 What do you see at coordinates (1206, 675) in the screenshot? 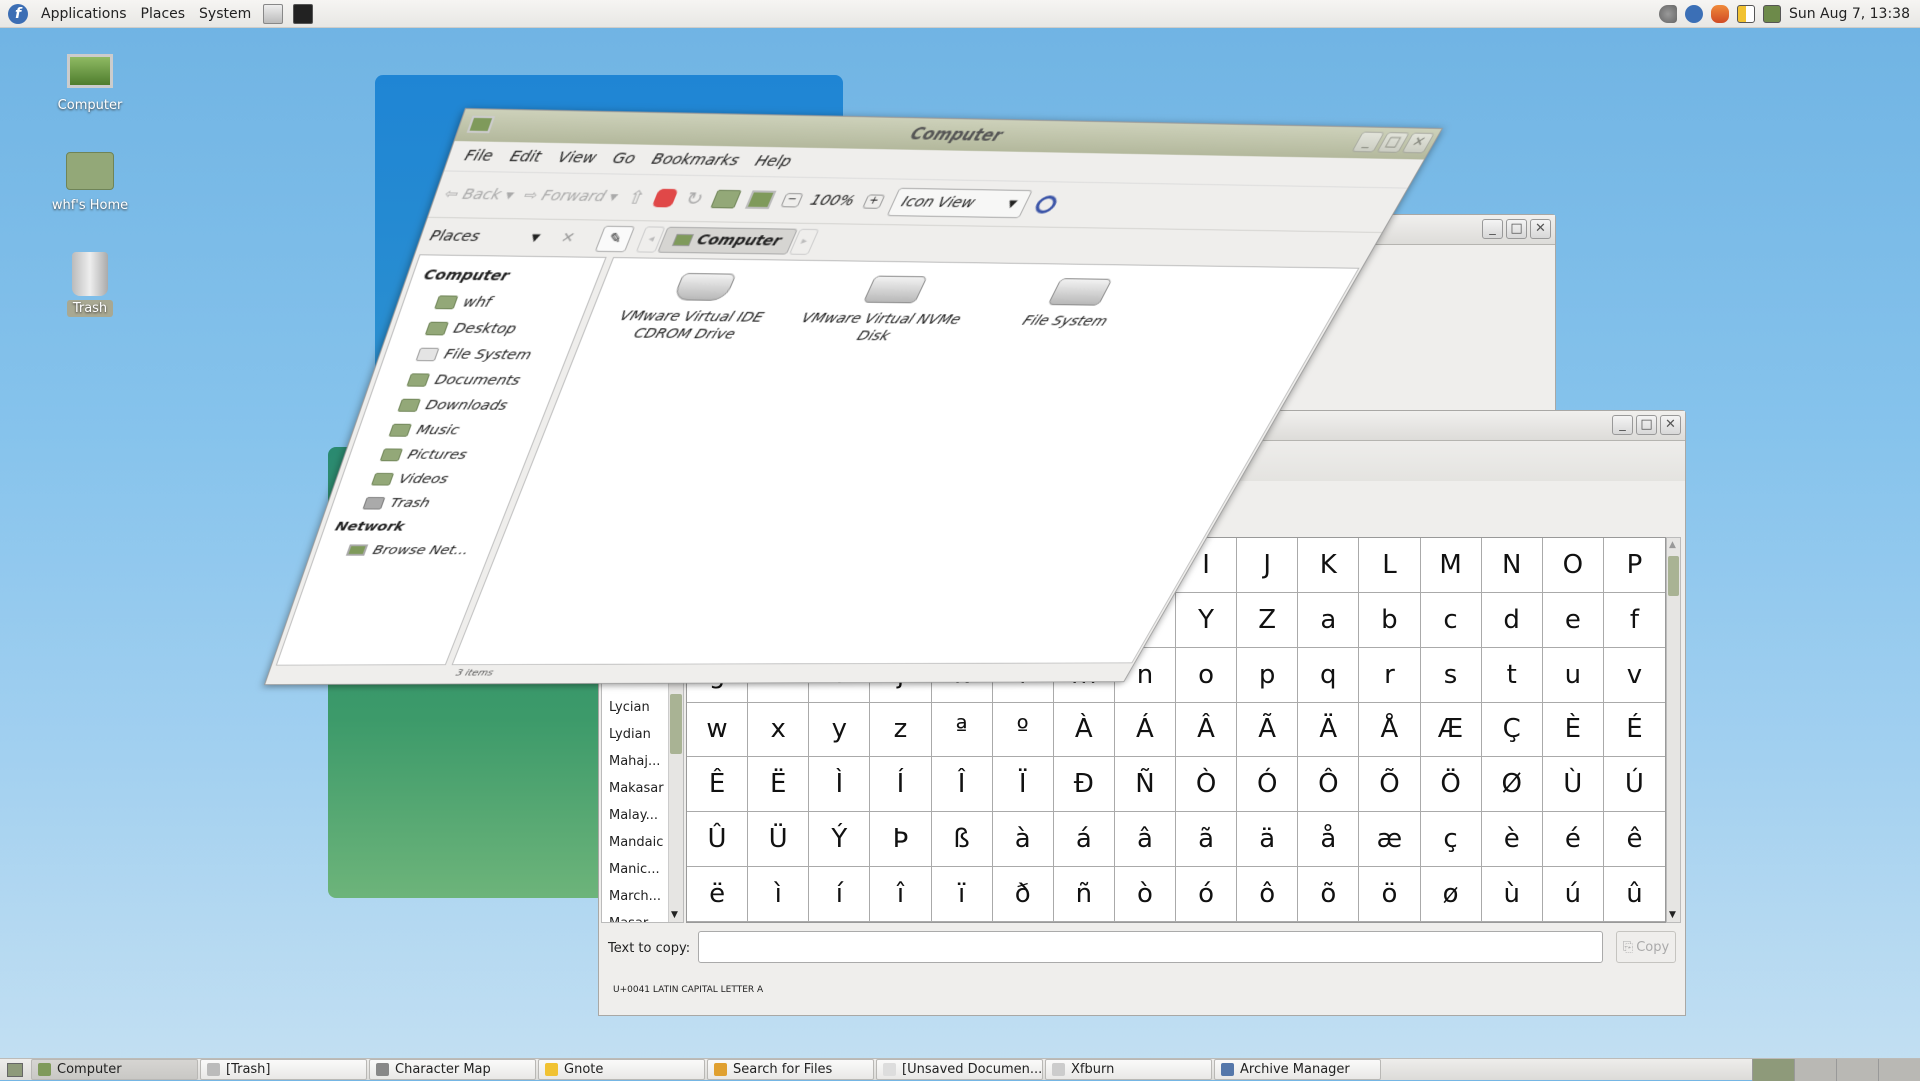
I see `character-cell: o` at bounding box center [1206, 675].